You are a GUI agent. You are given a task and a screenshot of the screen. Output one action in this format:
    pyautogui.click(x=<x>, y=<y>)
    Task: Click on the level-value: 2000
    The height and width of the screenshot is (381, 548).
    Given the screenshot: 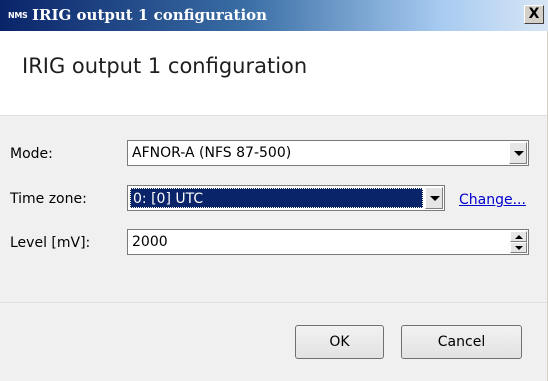 What is the action you would take?
    pyautogui.click(x=150, y=242)
    